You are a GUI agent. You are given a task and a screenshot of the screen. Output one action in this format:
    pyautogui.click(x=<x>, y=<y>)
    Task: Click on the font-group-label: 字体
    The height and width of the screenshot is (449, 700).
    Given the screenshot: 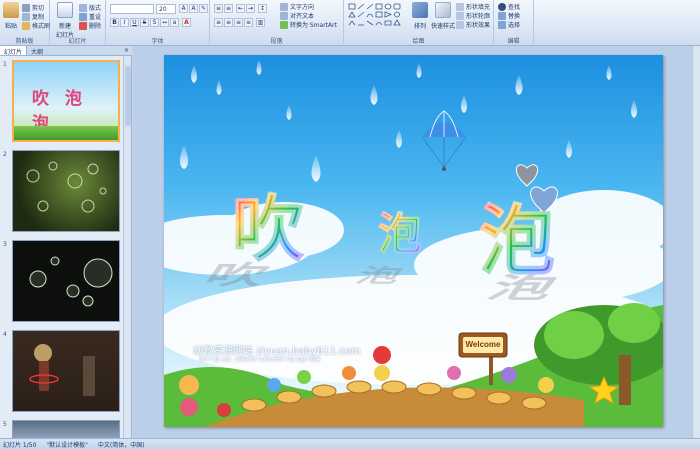 What is the action you would take?
    pyautogui.click(x=157, y=41)
    